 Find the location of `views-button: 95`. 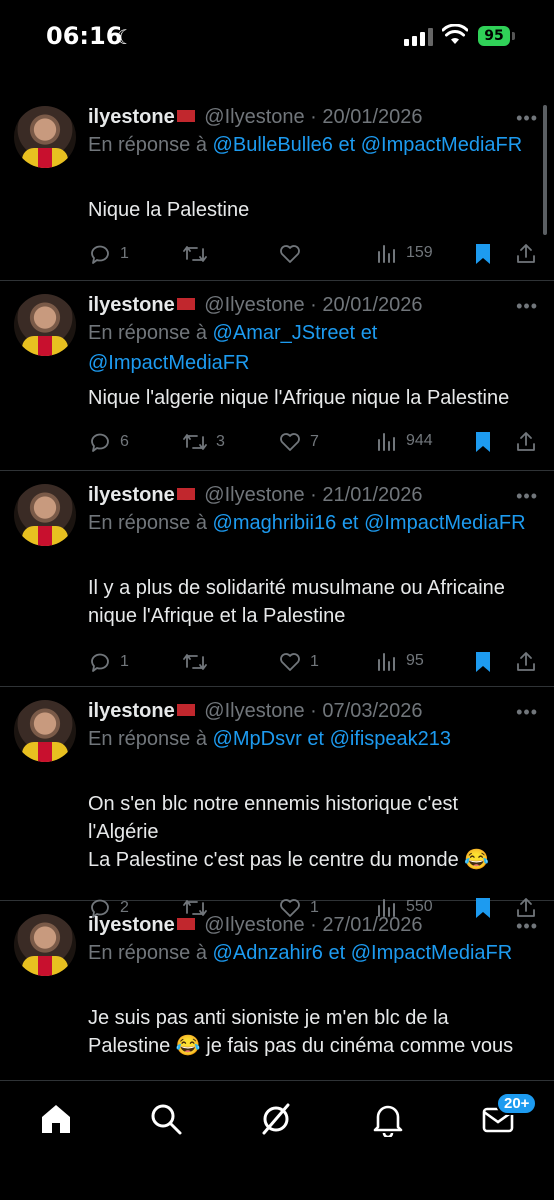

views-button: 95 is located at coordinates (400, 661).